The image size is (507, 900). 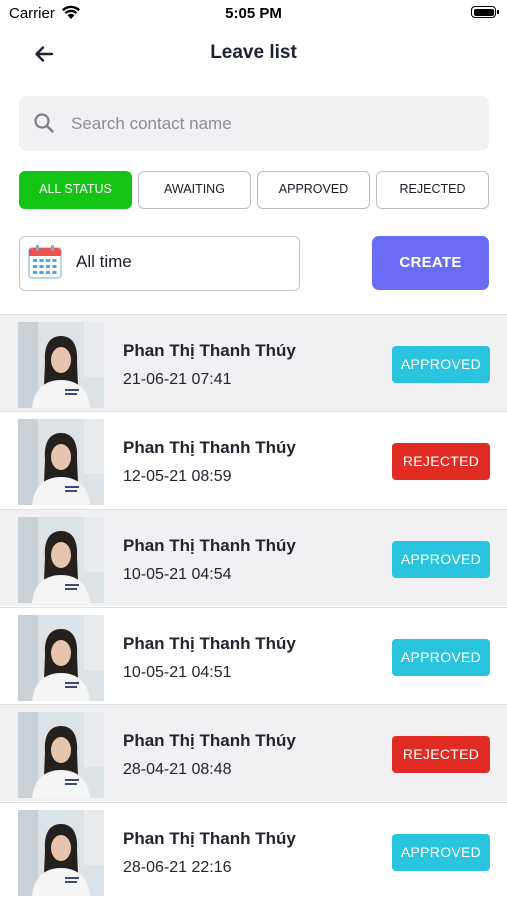 What do you see at coordinates (177, 574) in the screenshot?
I see `leave-date: 10-05-21 04:54` at bounding box center [177, 574].